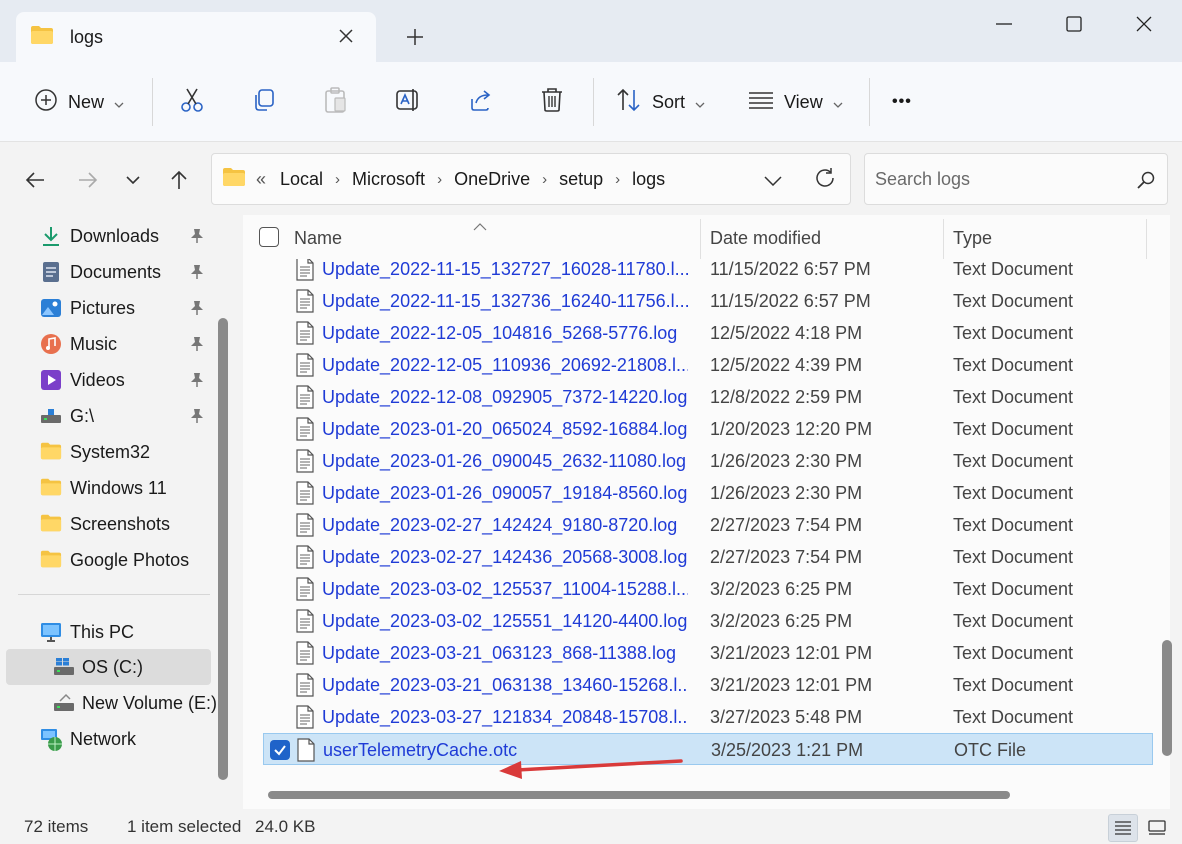  What do you see at coordinates (346, 36) in the screenshot?
I see `close-tab-icon` at bounding box center [346, 36].